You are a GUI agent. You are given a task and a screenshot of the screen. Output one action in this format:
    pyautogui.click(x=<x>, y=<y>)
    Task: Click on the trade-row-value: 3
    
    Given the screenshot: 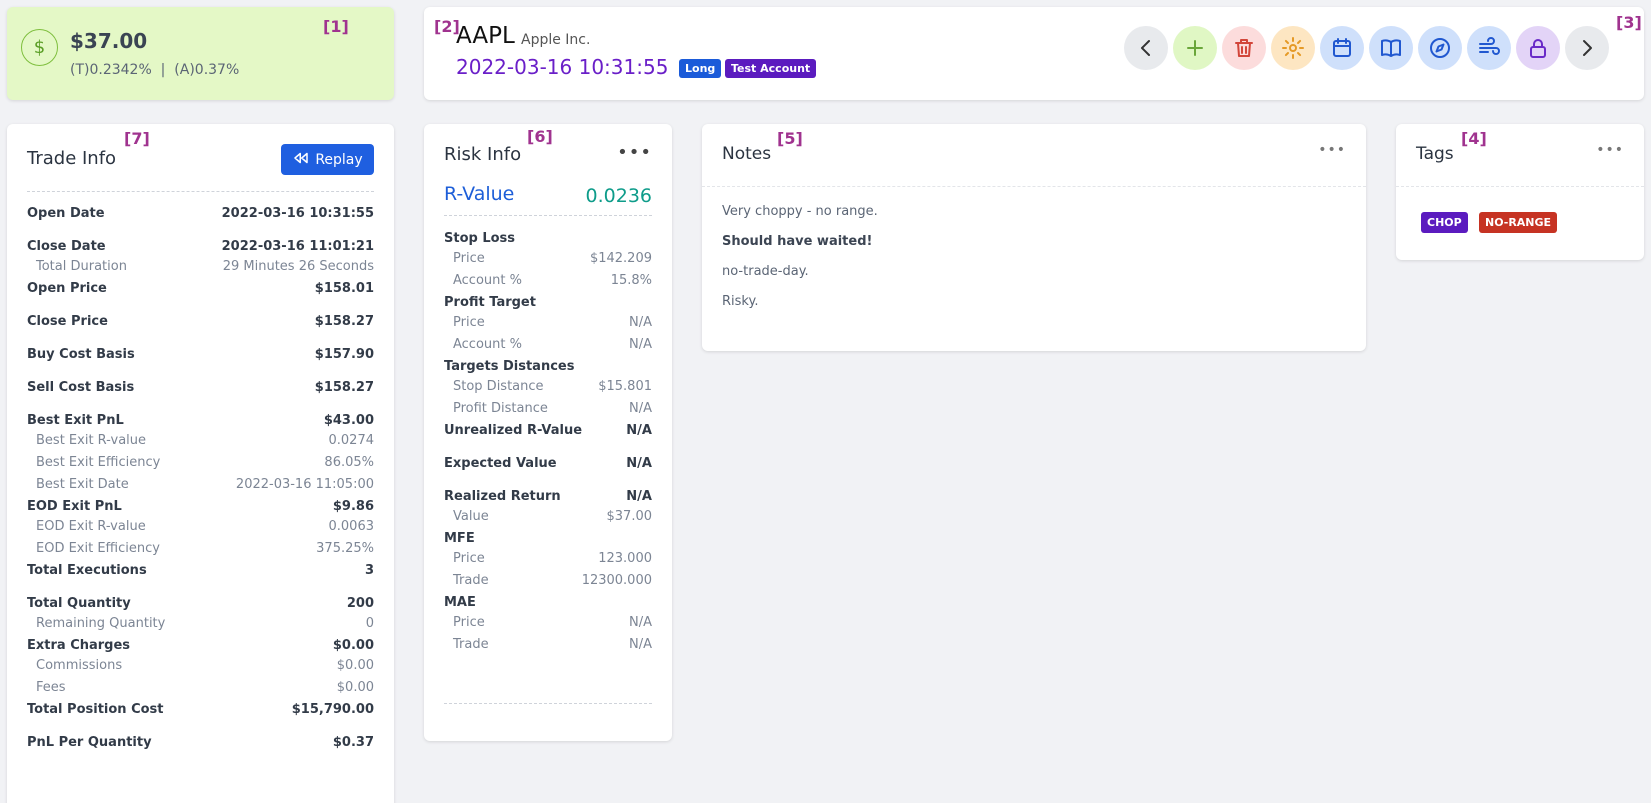 What is the action you would take?
    pyautogui.click(x=369, y=570)
    